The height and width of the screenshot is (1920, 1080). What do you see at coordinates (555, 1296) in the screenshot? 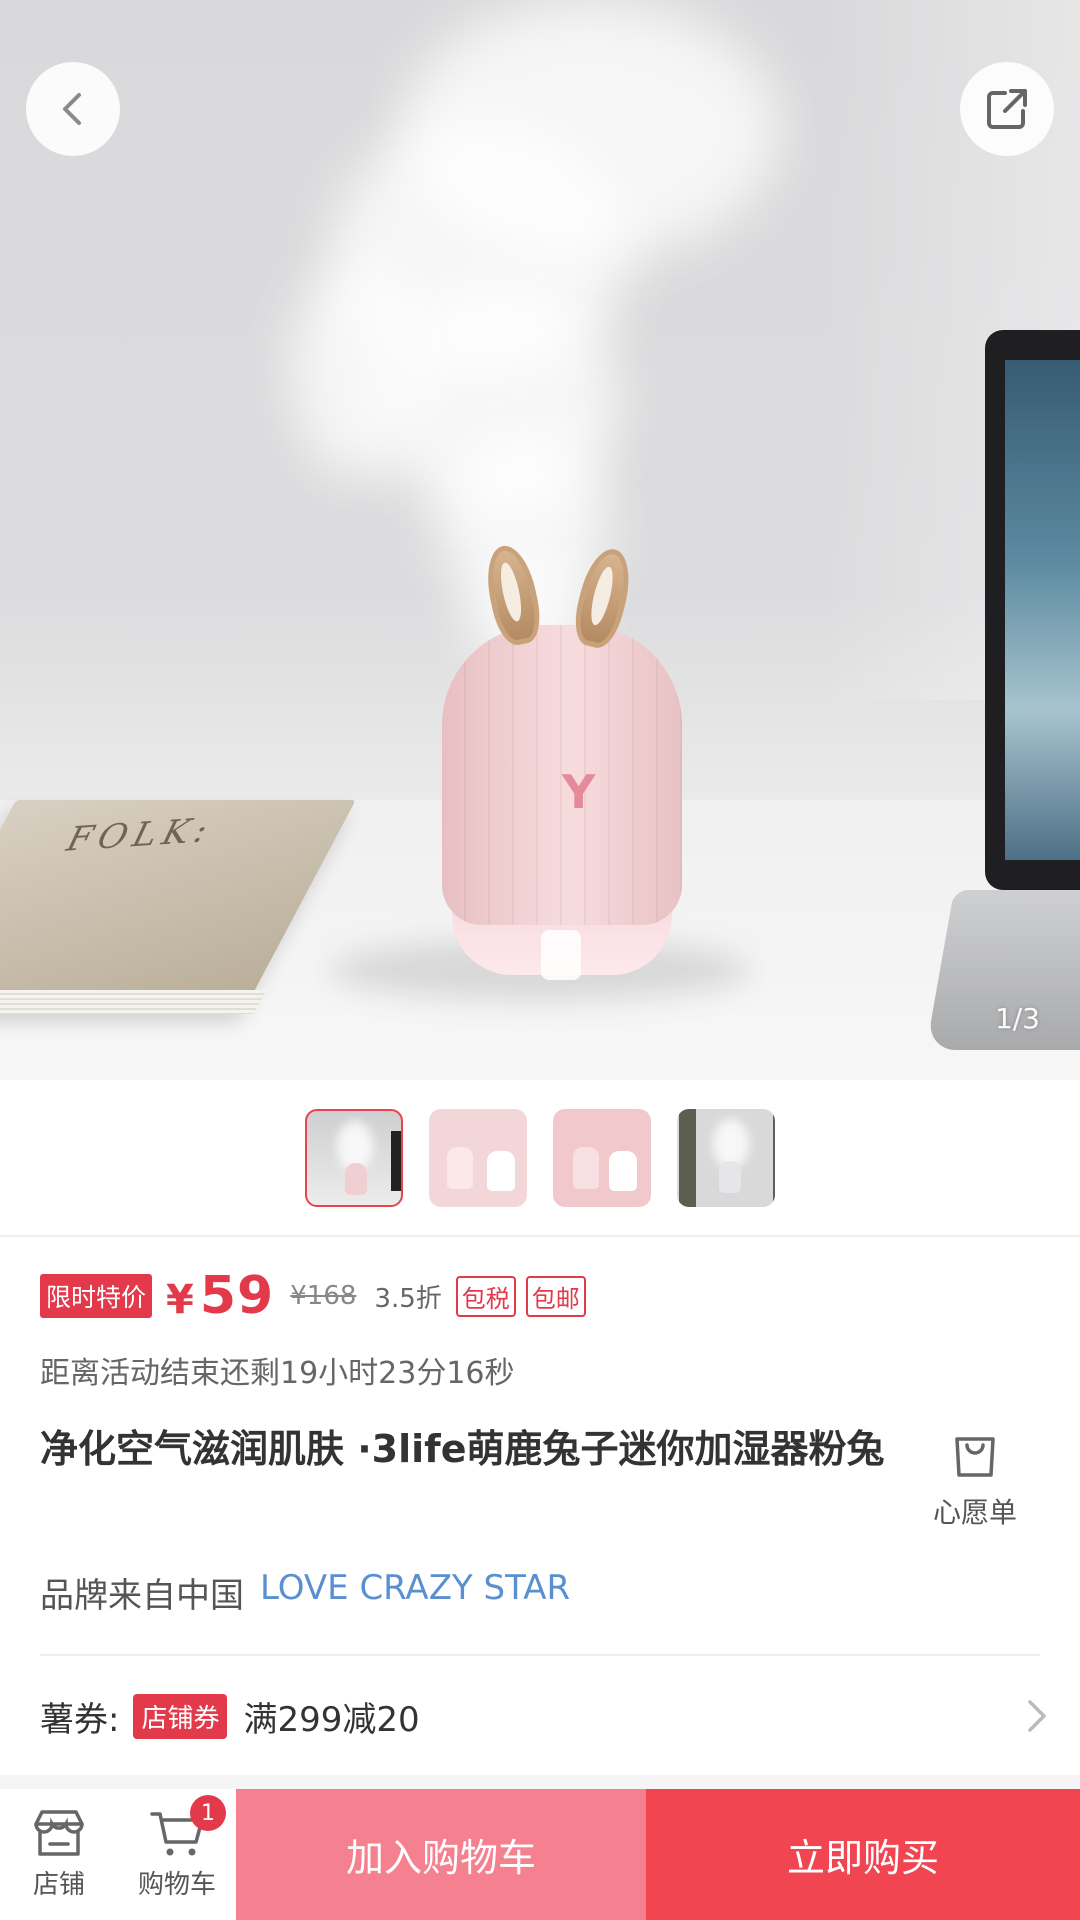
I see `free-shipping-badge: 包邮` at bounding box center [555, 1296].